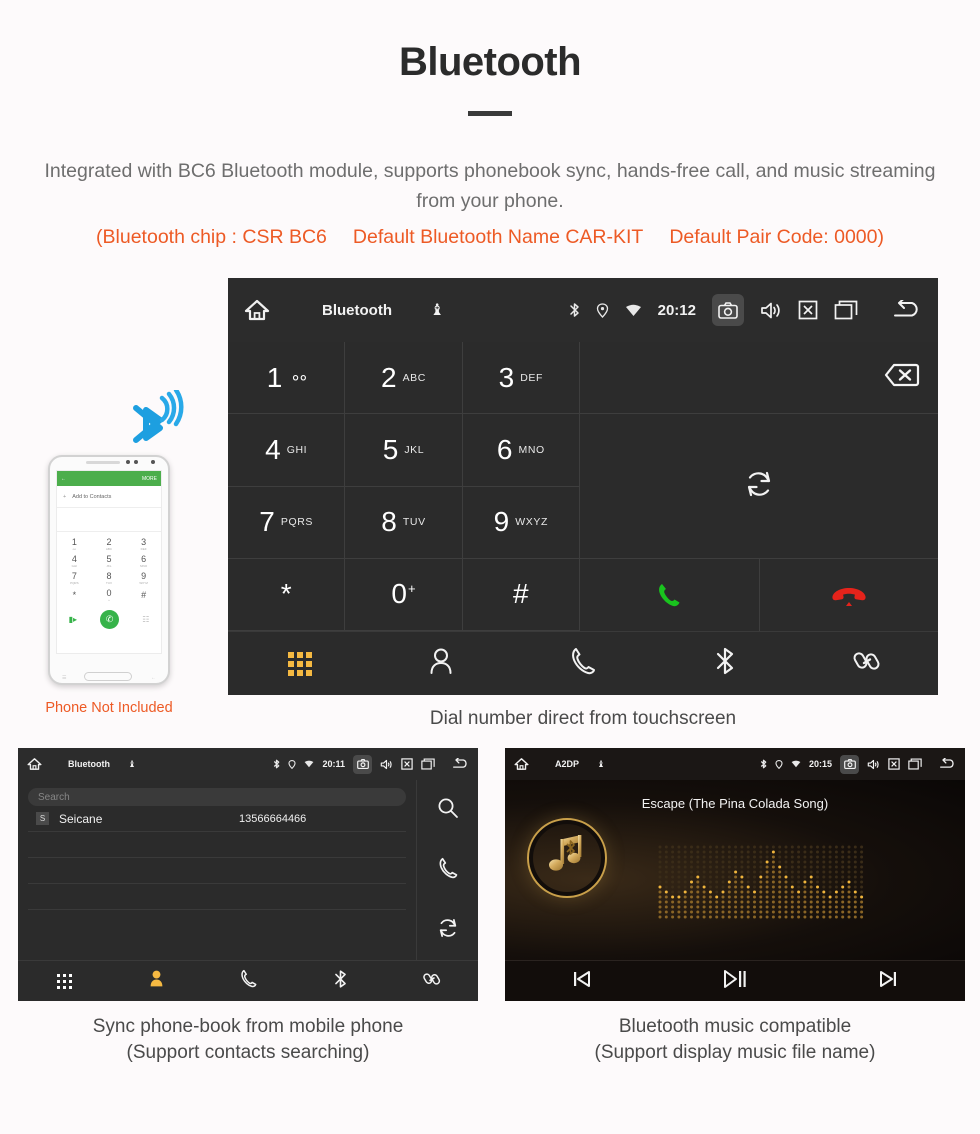 This screenshot has height=1134, width=980. Describe the element at coordinates (109, 520) in the screenshot. I see `phone-number-area` at that location.